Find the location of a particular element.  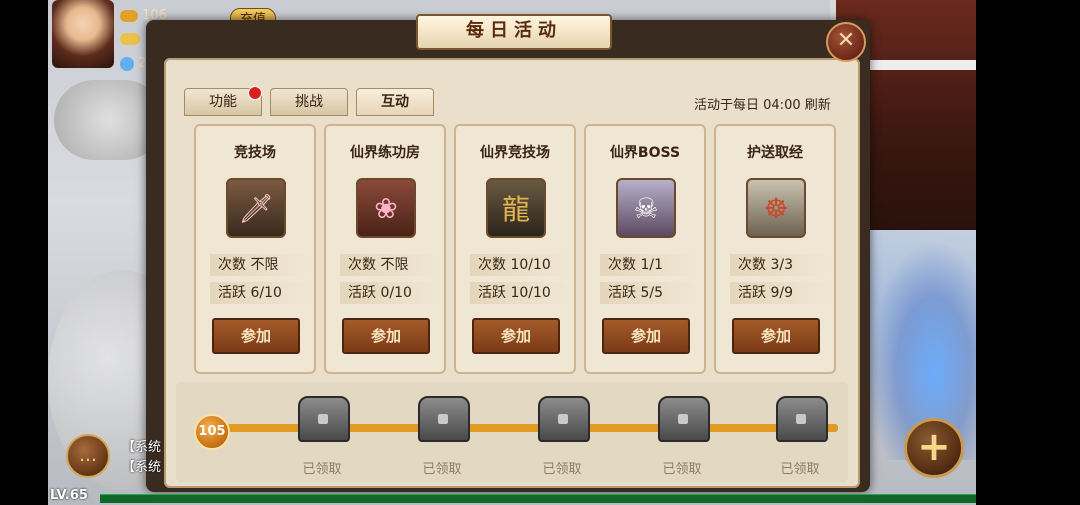

active-row: 活跃 10/10 is located at coordinates (519, 293).